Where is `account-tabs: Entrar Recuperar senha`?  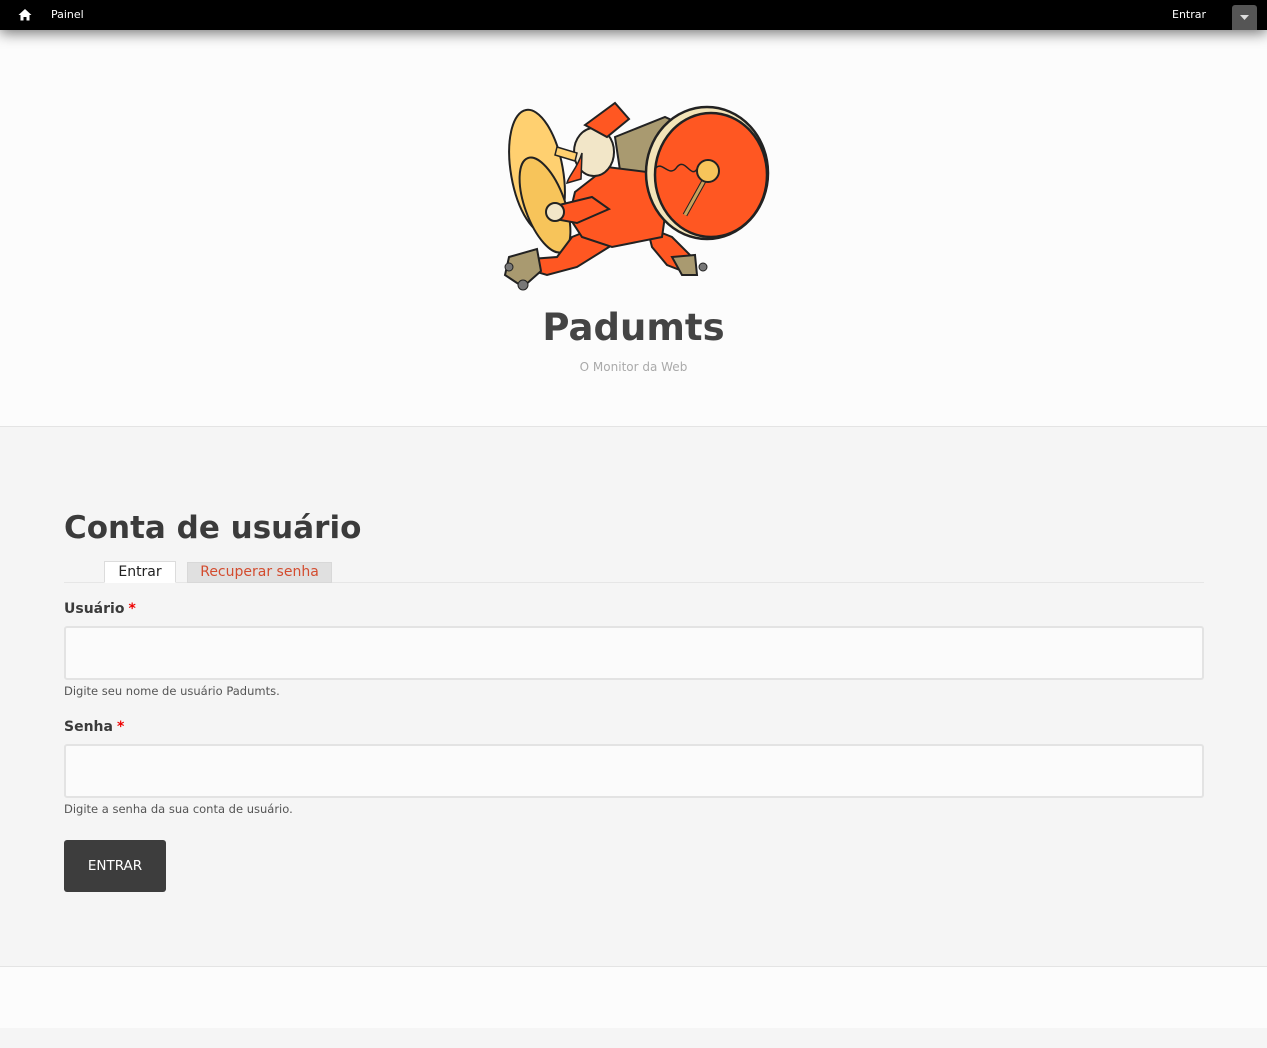
account-tabs: Entrar Recuperar senha is located at coordinates (634, 572).